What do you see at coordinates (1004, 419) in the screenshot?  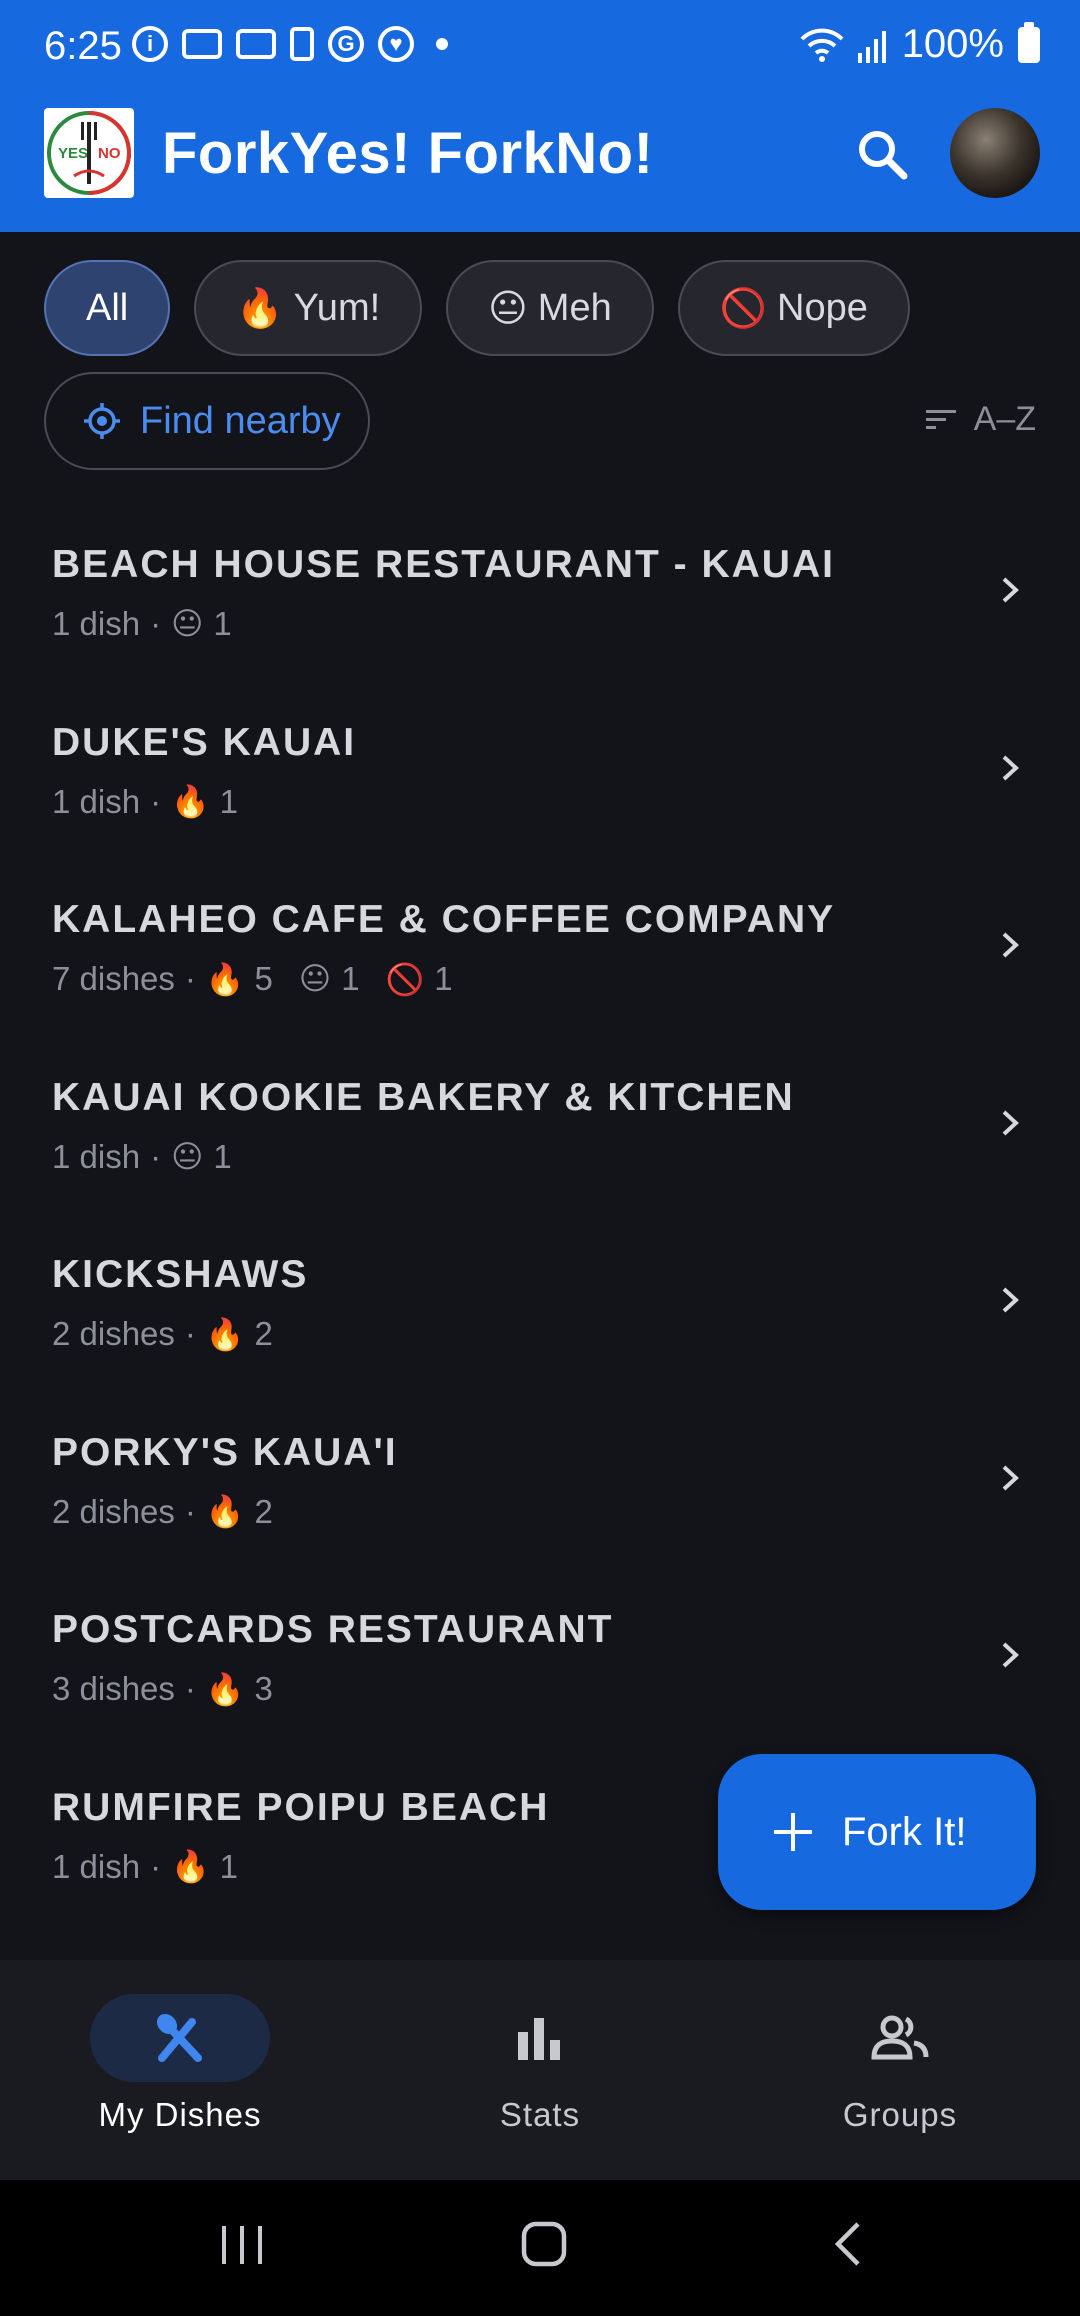 I see `sort-label: A–Z` at bounding box center [1004, 419].